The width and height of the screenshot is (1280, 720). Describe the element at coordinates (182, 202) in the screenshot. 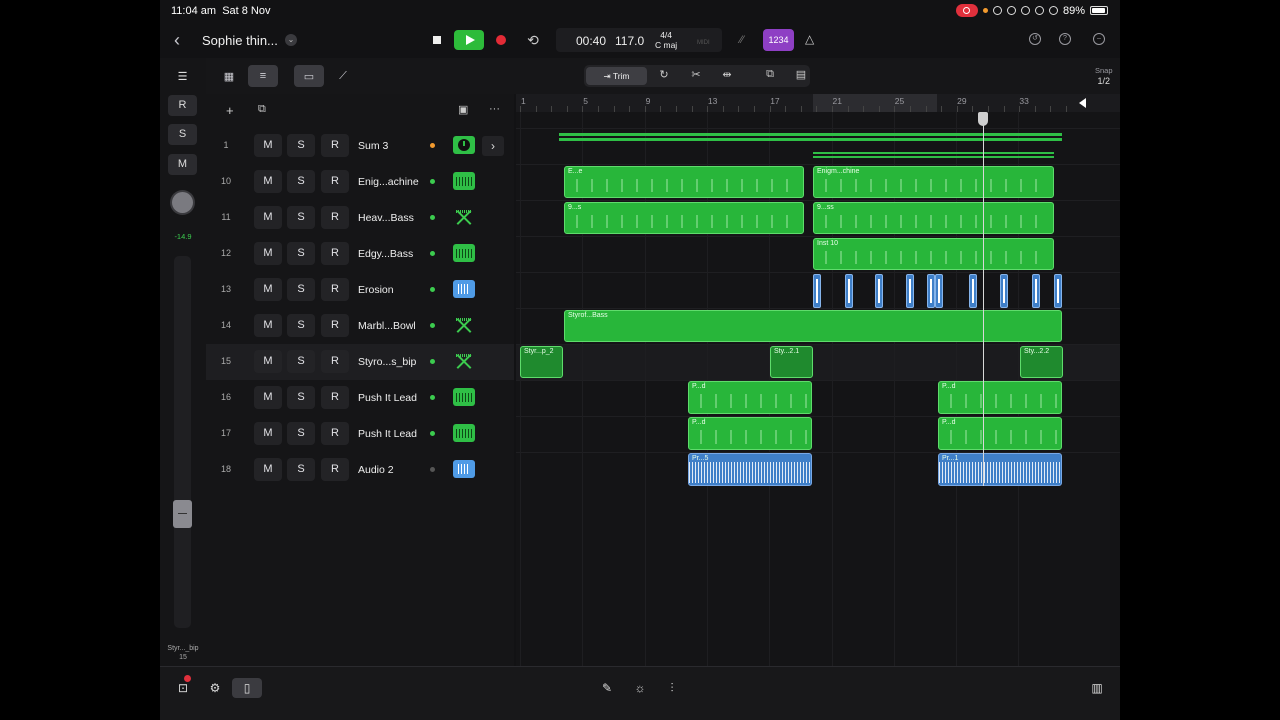

I see `pan-knob` at that location.